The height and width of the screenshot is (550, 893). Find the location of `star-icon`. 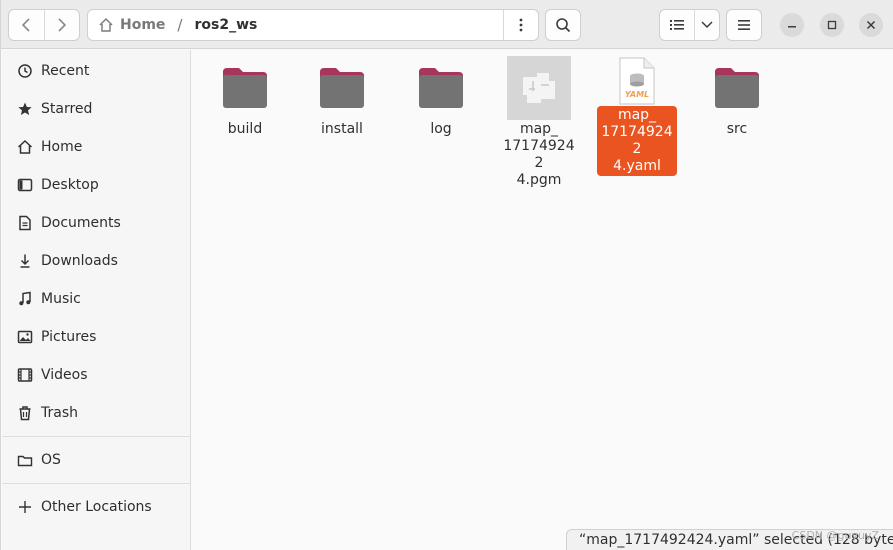

star-icon is located at coordinates (25, 109).